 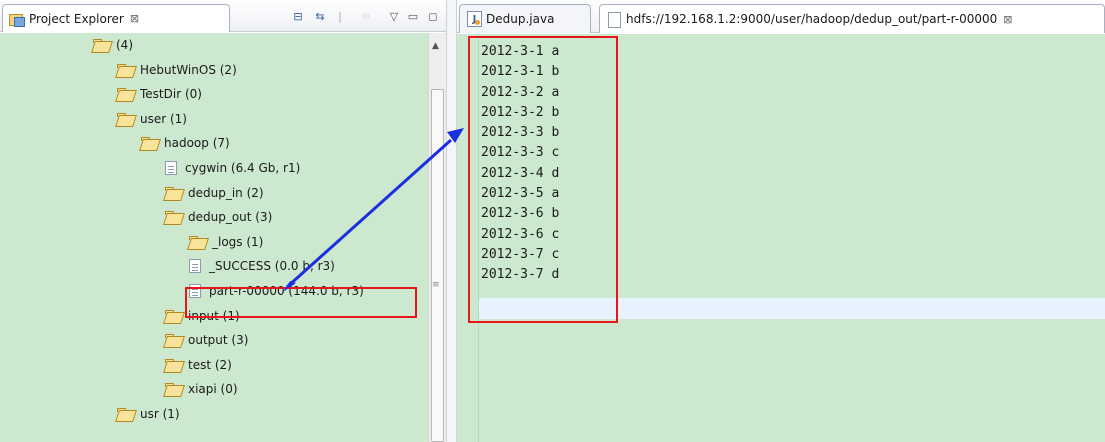 What do you see at coordinates (433, 16) in the screenshot?
I see `maximize-icon: ◻` at bounding box center [433, 16].